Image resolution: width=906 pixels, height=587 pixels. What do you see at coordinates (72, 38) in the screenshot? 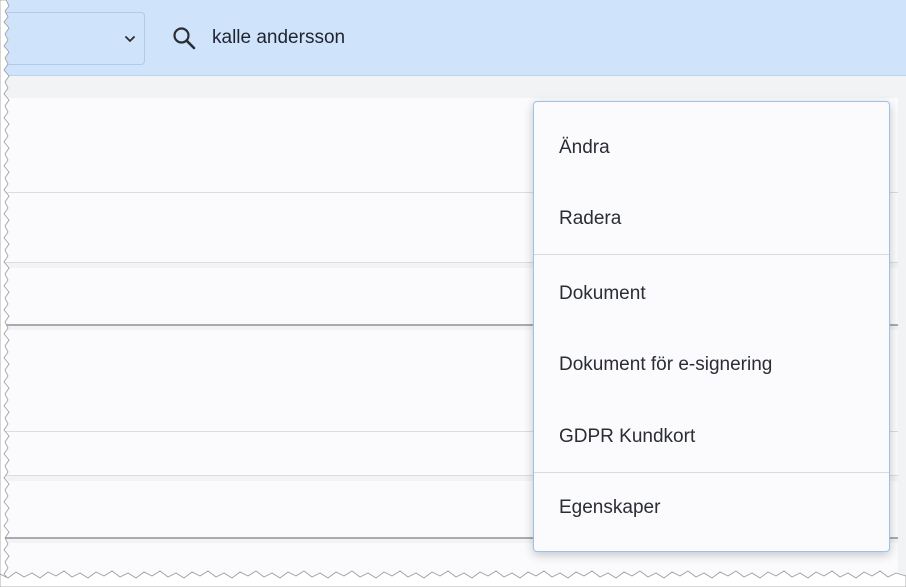
I see `filter-select` at bounding box center [72, 38].